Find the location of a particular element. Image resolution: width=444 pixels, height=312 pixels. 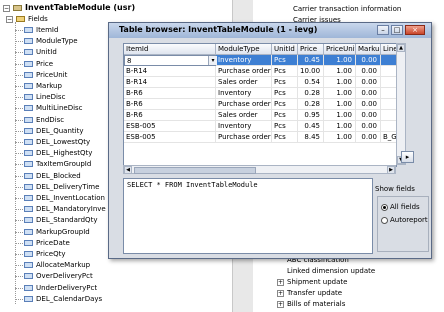

tree-field-item: DEL_MandatoryInve is located at coordinates (65, 209).